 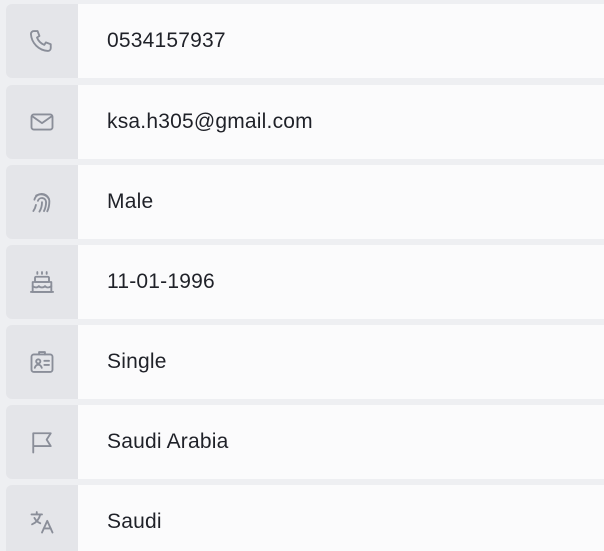 What do you see at coordinates (42, 202) in the screenshot?
I see `fingerprint-icon` at bounding box center [42, 202].